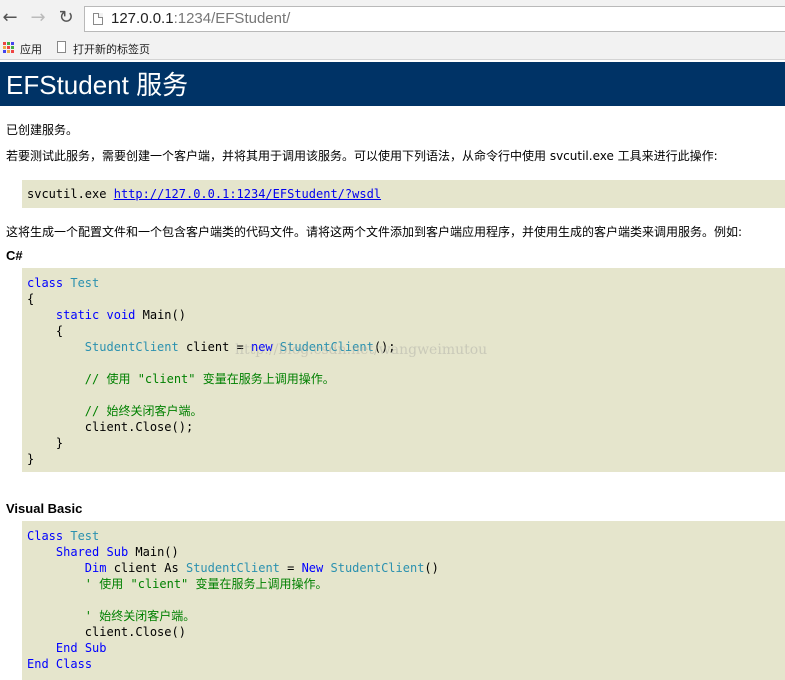 The image size is (785, 680). Describe the element at coordinates (206, 584) in the screenshot. I see `code-token: ' 使用 "client" 变量在服务上调用操作。` at that location.